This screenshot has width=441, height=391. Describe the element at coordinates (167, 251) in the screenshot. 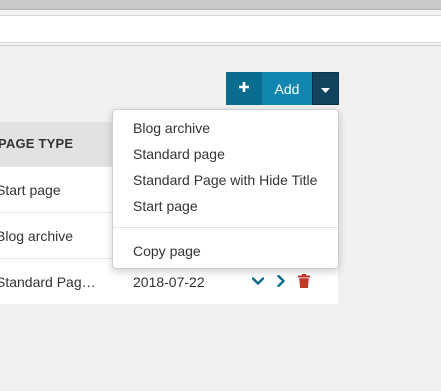

I see `menu-item-copy-page: Copy page` at that location.